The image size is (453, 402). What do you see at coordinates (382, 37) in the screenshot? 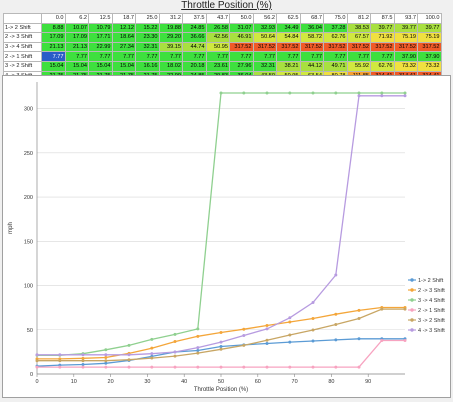
I see `table-cell: 71.92` at bounding box center [382, 37].